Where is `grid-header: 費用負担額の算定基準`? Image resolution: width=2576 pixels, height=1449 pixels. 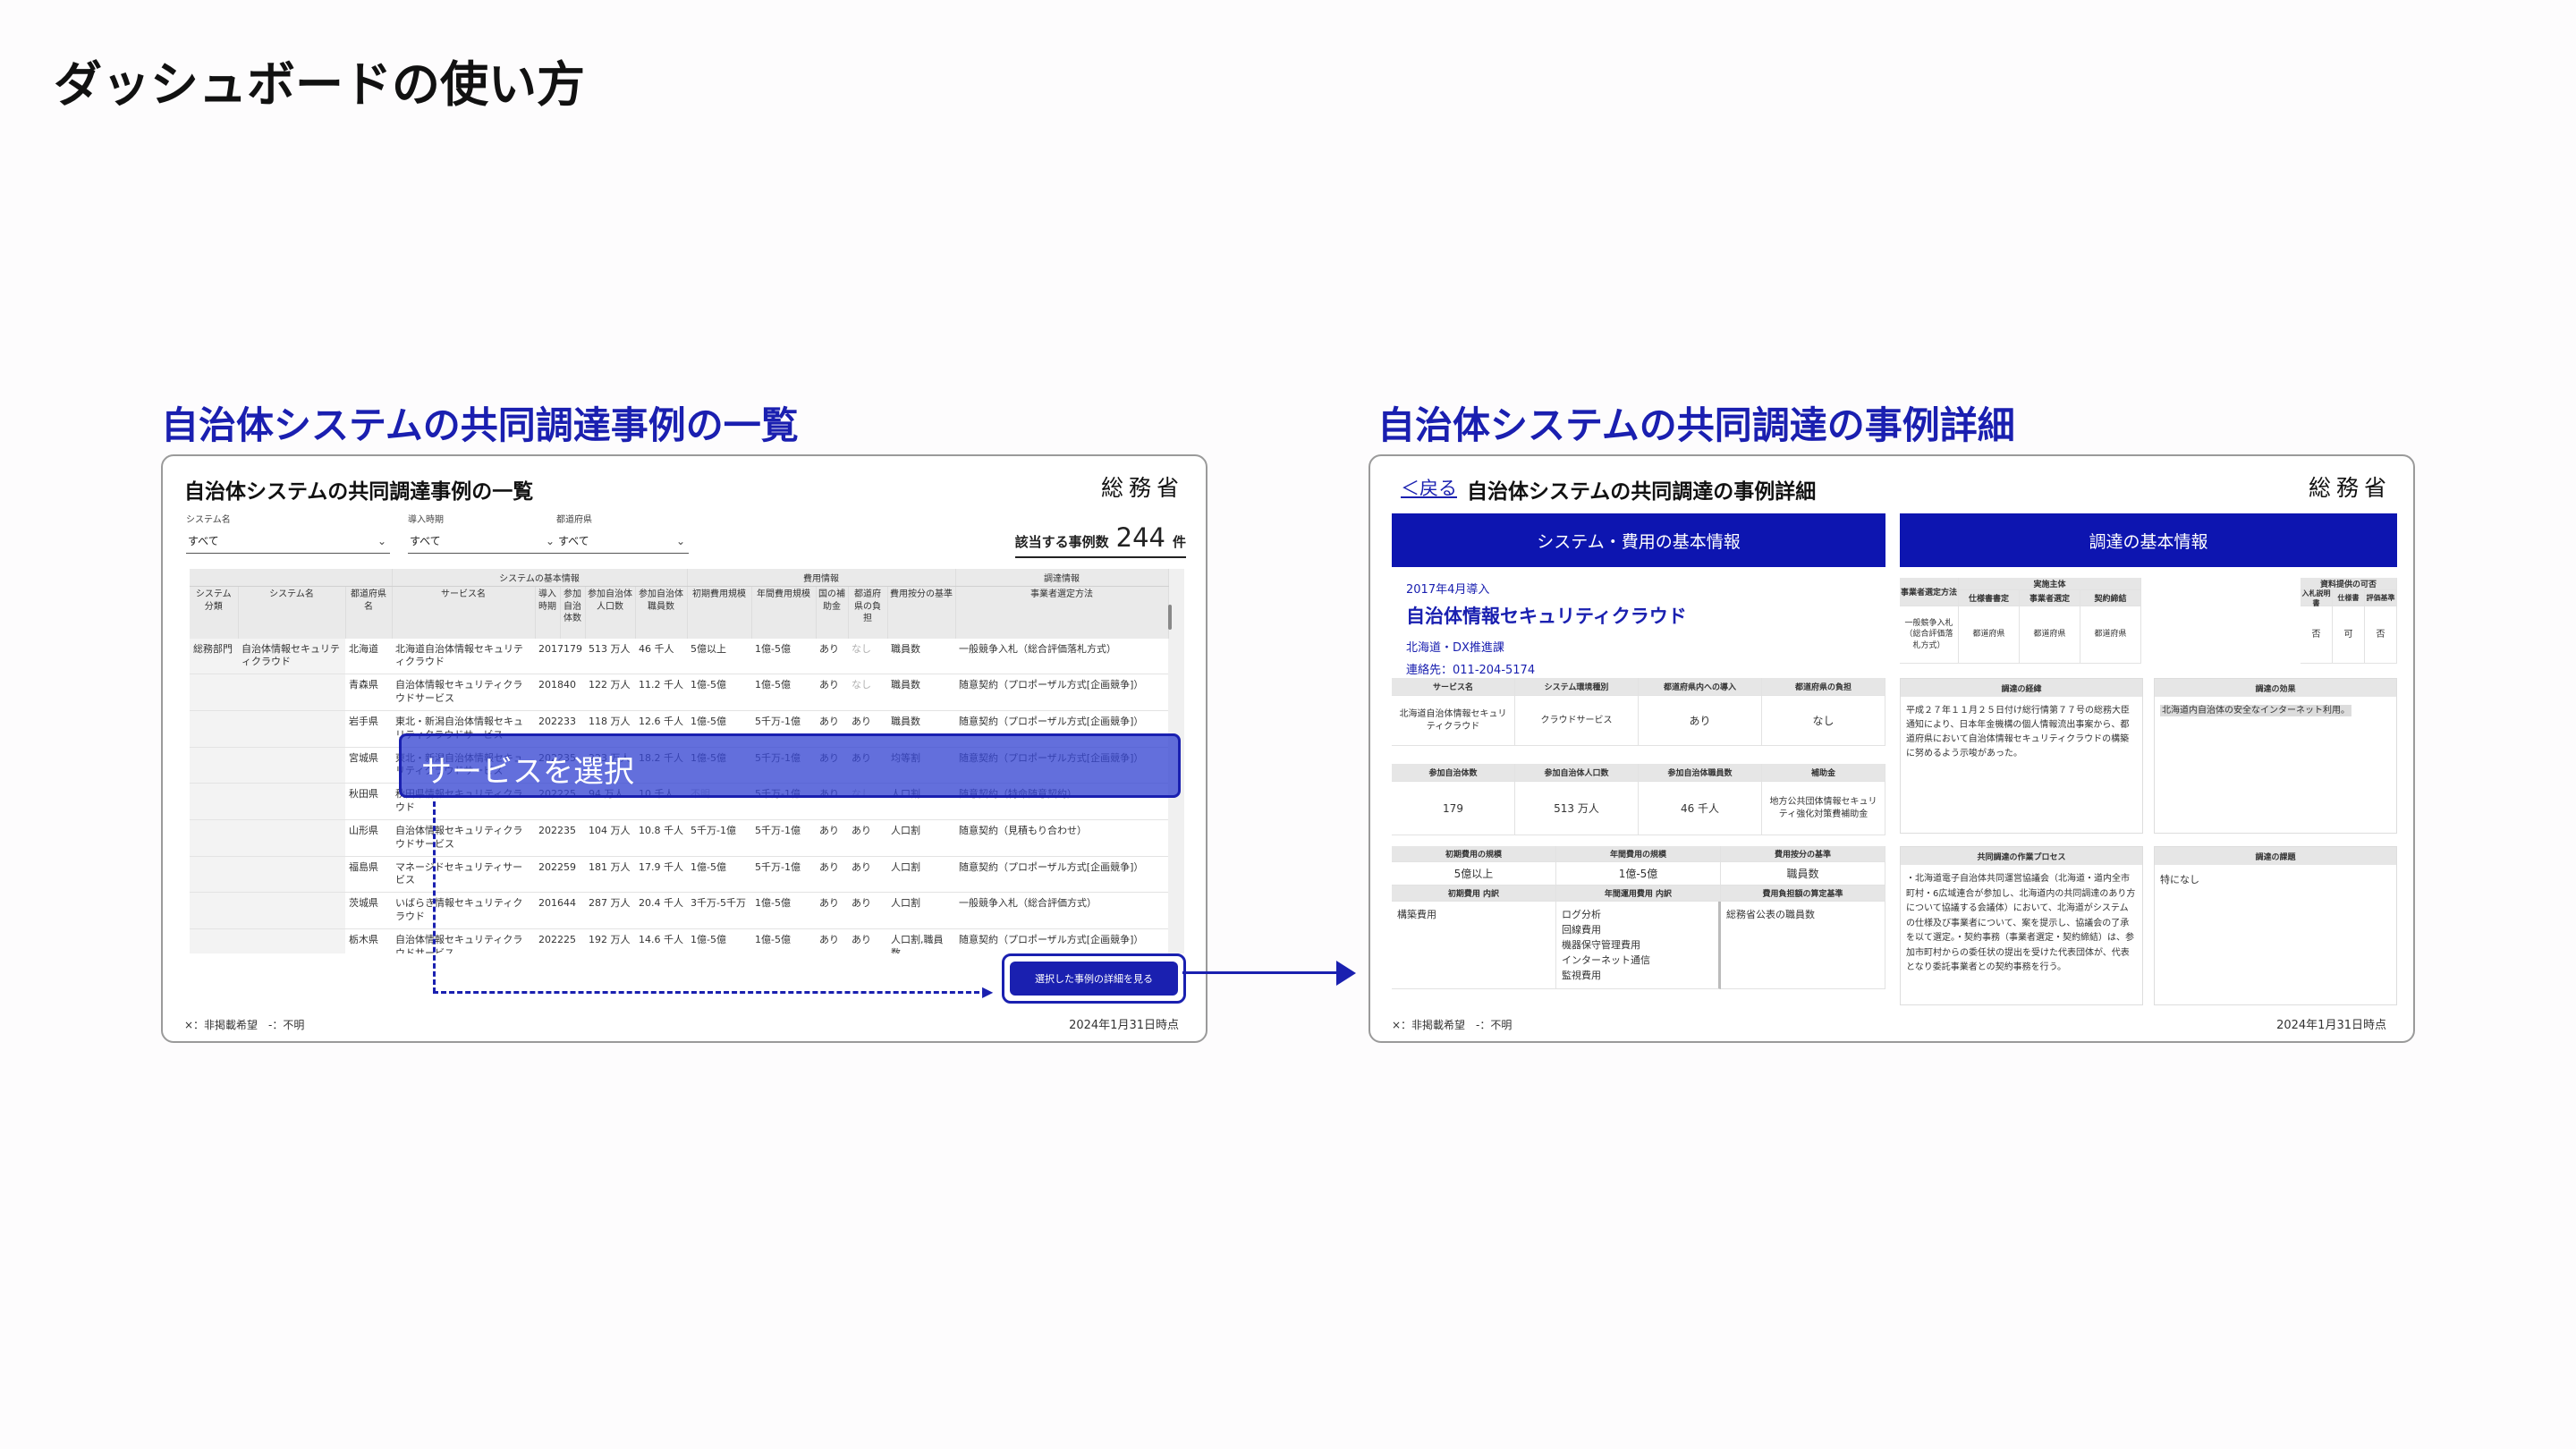
grid-header: 費用負担額の算定基準 is located at coordinates (1803, 894).